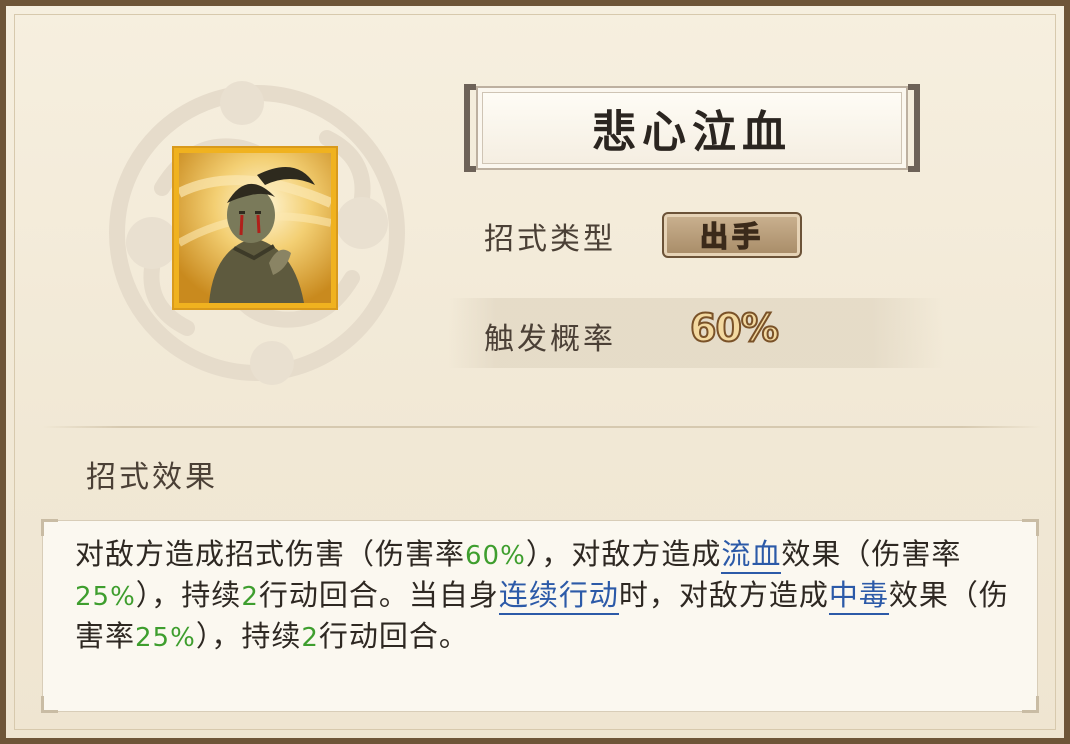 The width and height of the screenshot is (1070, 744). Describe the element at coordinates (871, 554) in the screenshot. I see `effect-text: 效果（伤害率` at that location.